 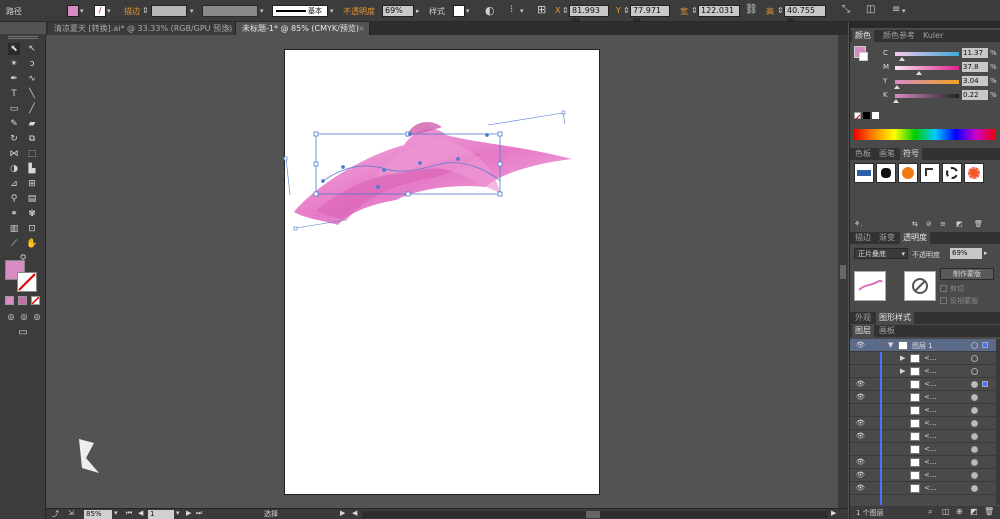 I want to click on fill-dropdown-icon: ▾, so click(x=84, y=11).